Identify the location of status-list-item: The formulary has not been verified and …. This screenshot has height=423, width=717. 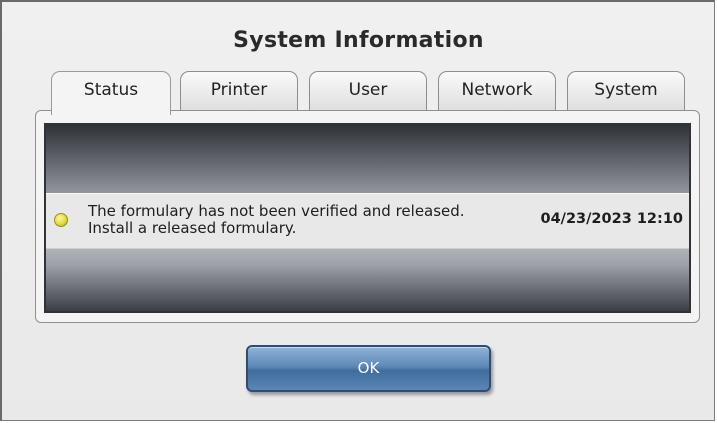
(367, 221).